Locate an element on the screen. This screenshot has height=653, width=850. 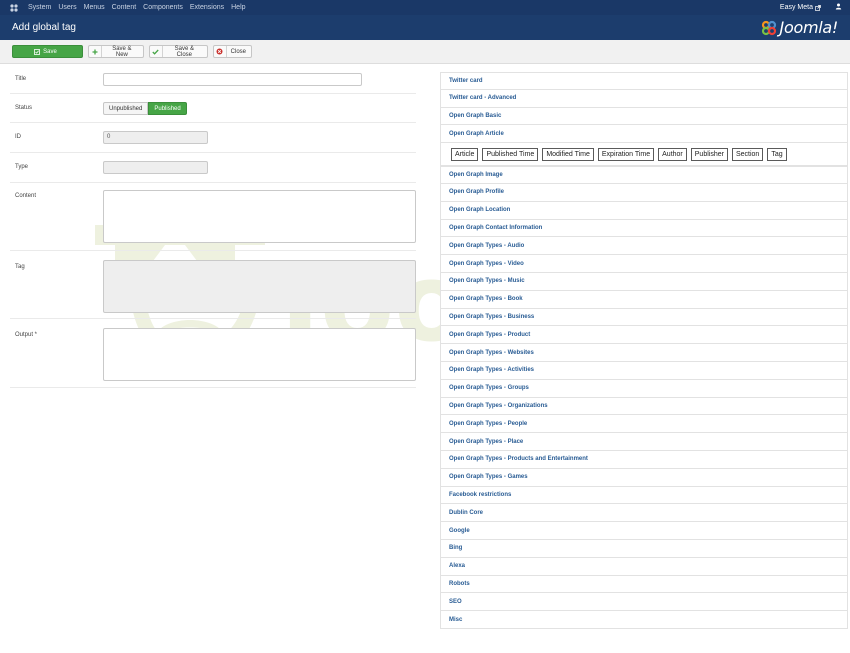
accordion-panel: Open Graph Types - Book is located at coordinates (644, 299).